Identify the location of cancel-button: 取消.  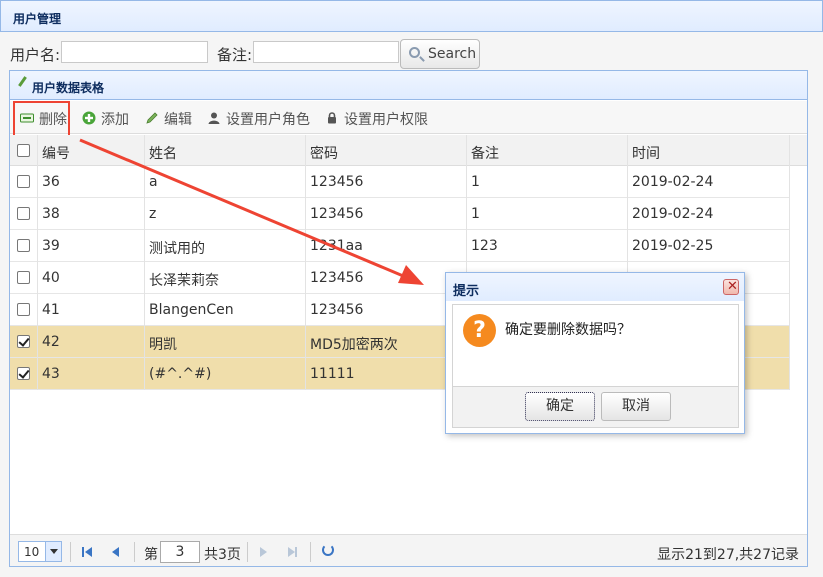
(636, 406).